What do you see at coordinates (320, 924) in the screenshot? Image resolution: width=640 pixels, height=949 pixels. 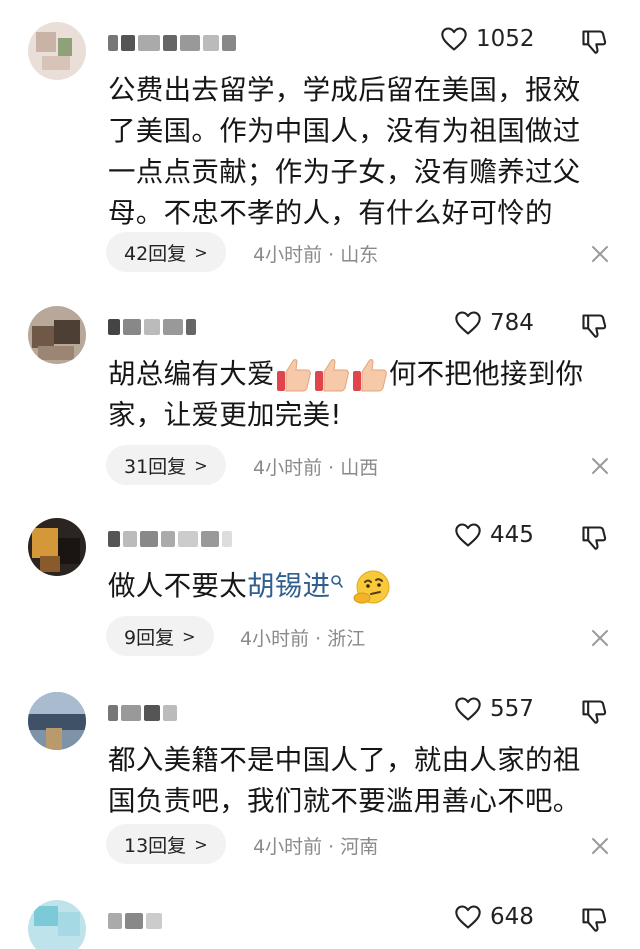 I see `comment-item: 648` at bounding box center [320, 924].